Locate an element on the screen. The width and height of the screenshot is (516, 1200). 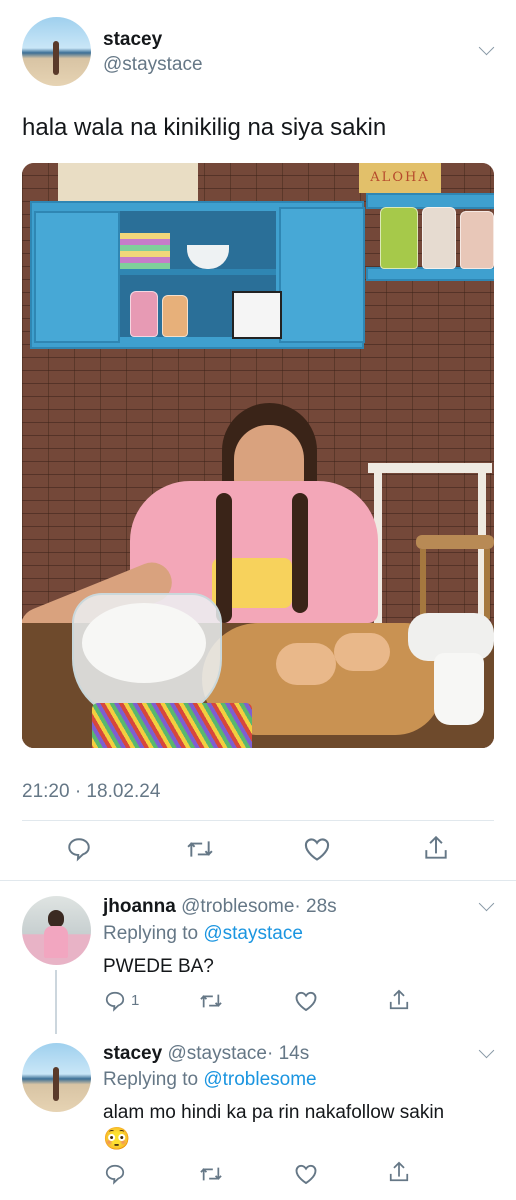
reply-time: · 28s is located at coordinates (315, 906).